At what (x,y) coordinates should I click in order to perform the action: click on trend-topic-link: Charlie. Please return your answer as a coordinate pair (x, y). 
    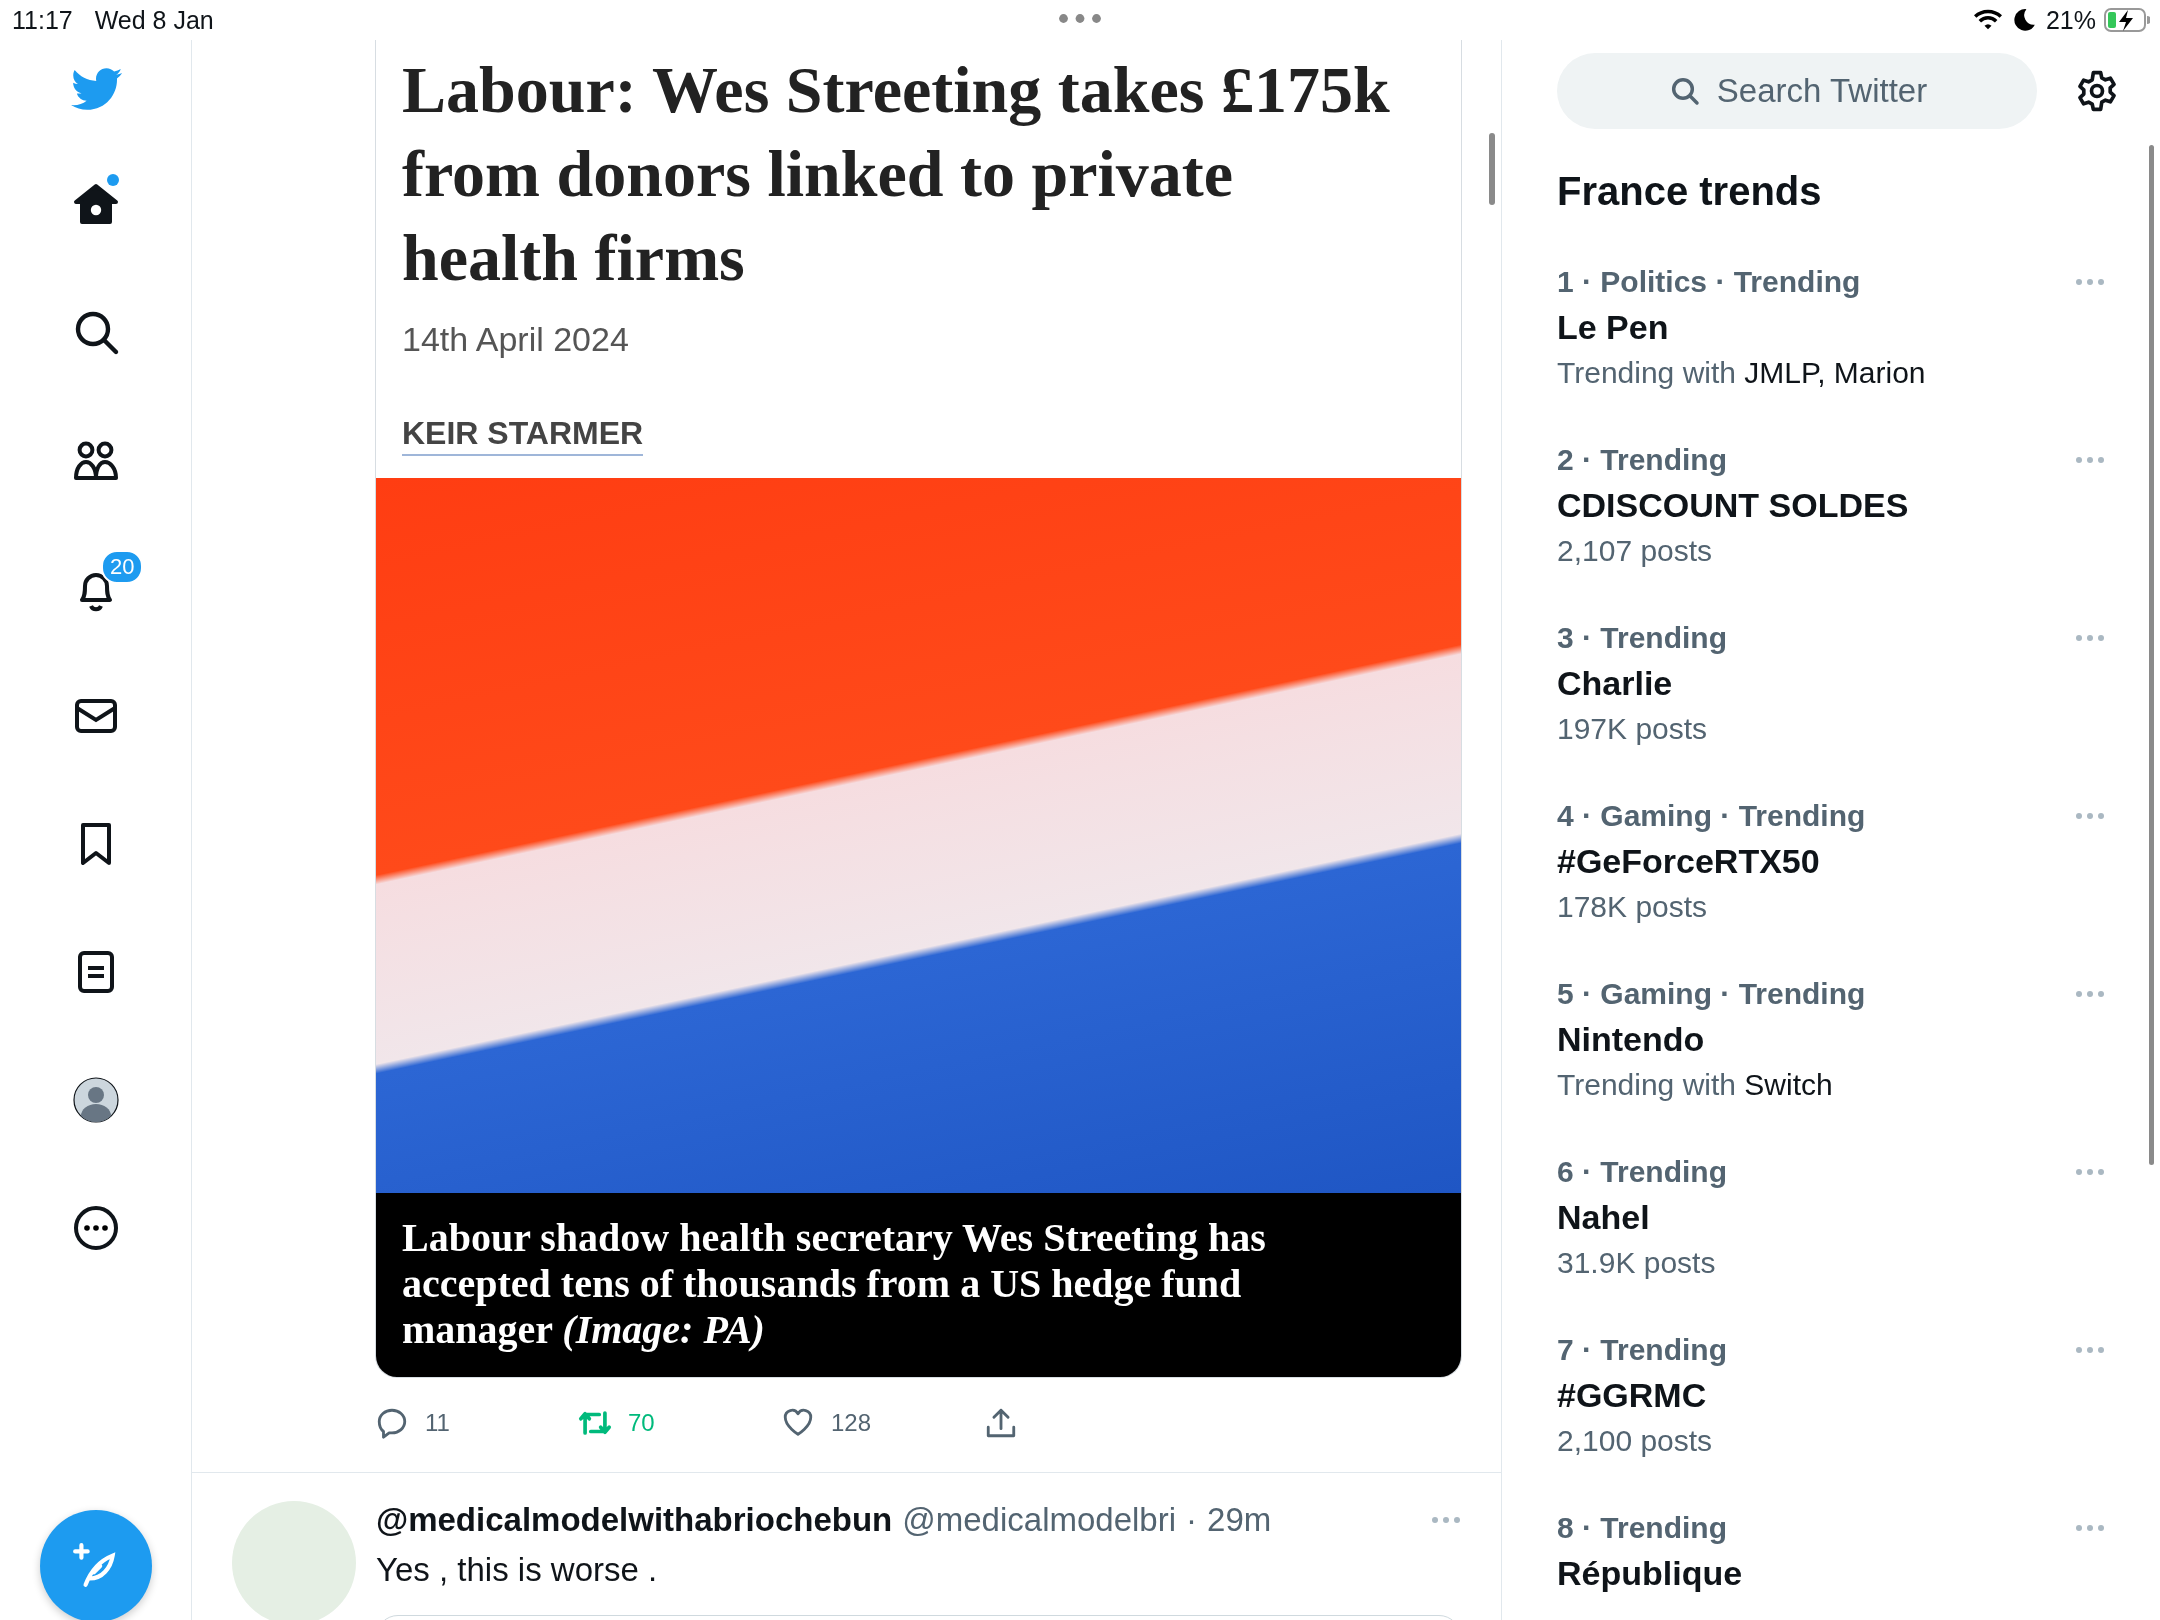
    Looking at the image, I should click on (1831, 683).